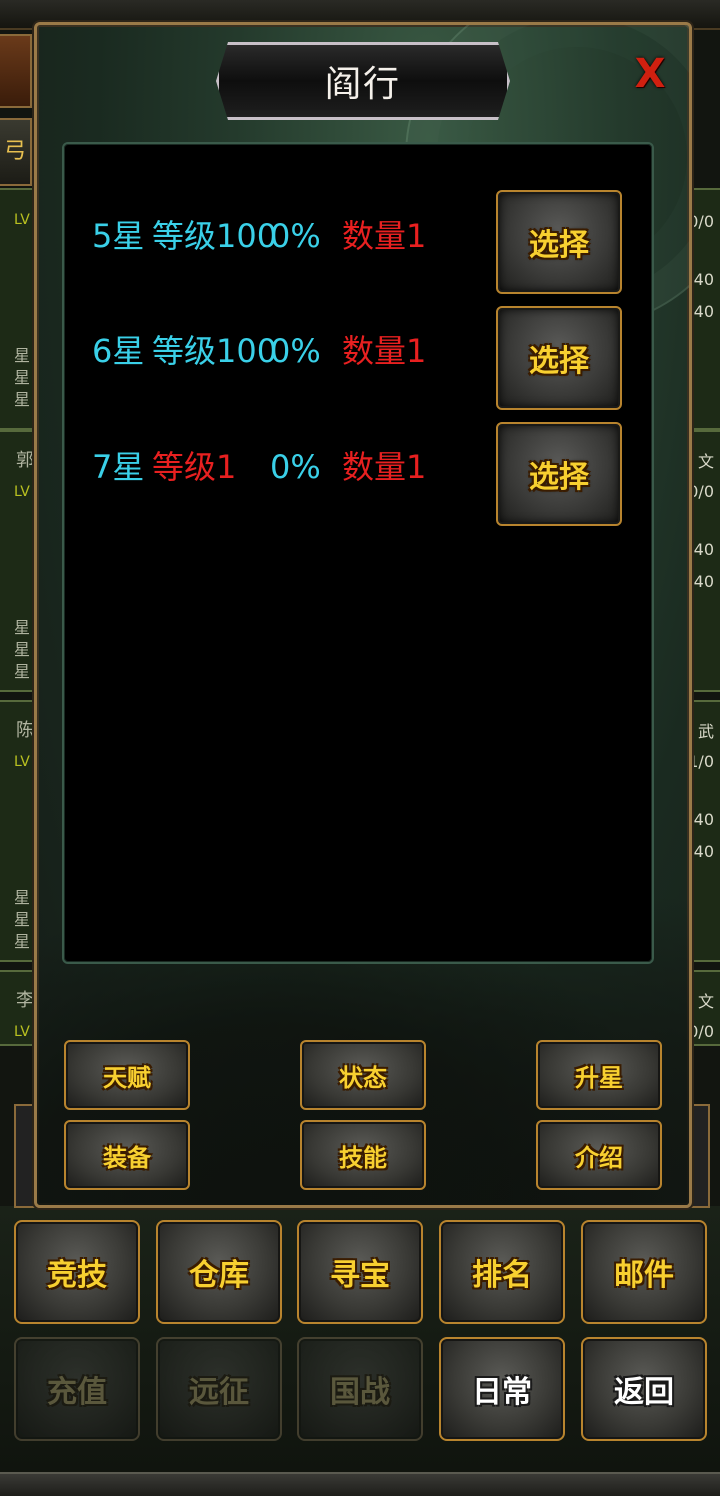 This screenshot has height=1496, width=720. I want to click on select-button-5-star: 选择, so click(559, 242).